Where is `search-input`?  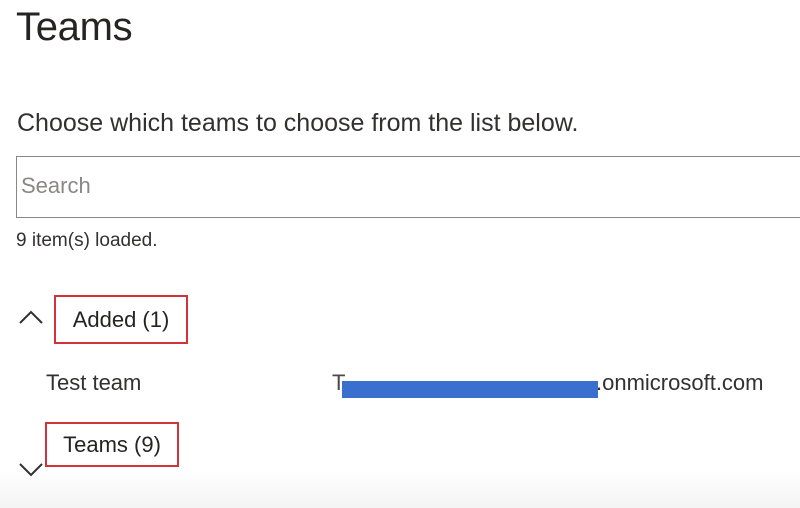
search-input is located at coordinates (401, 186).